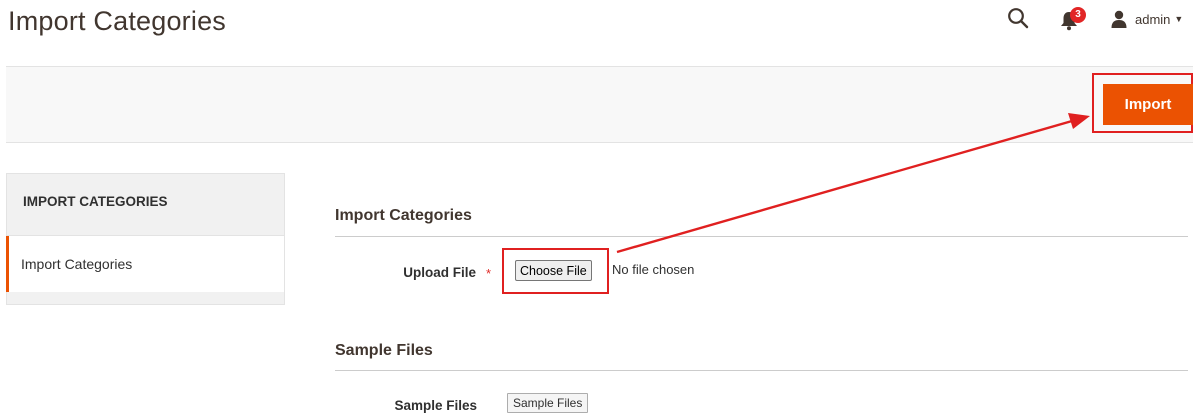 This screenshot has height=414, width=1193. Describe the element at coordinates (653, 269) in the screenshot. I see `file-status-text: No file chosen` at that location.